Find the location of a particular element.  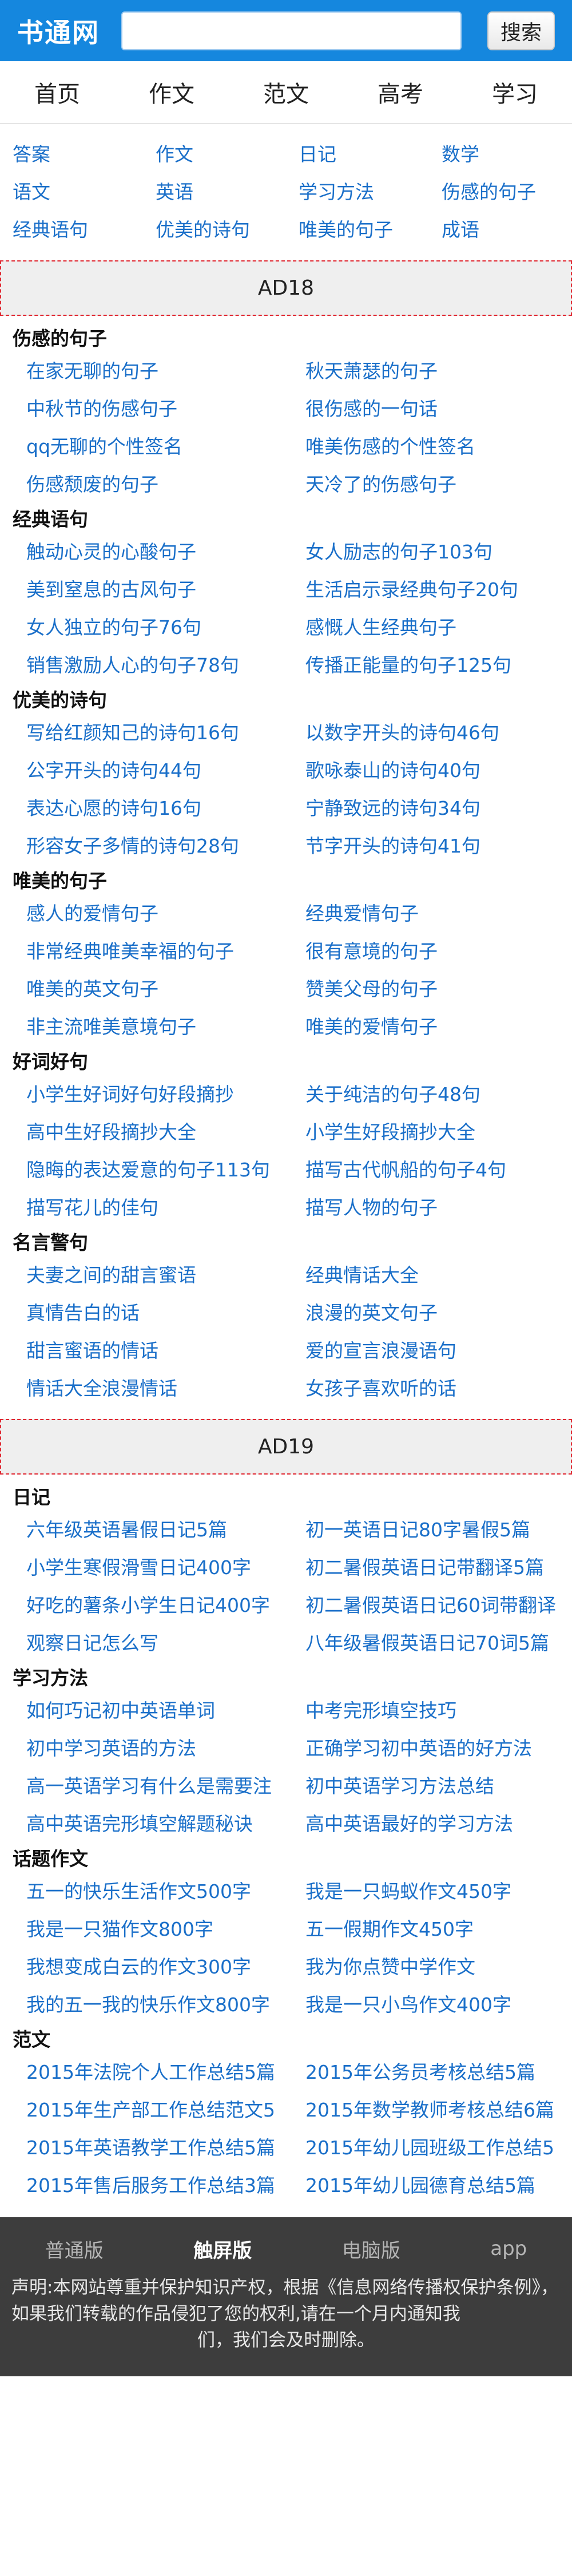

article-link: 小学生好段摘抄大全 is located at coordinates (438, 1132).